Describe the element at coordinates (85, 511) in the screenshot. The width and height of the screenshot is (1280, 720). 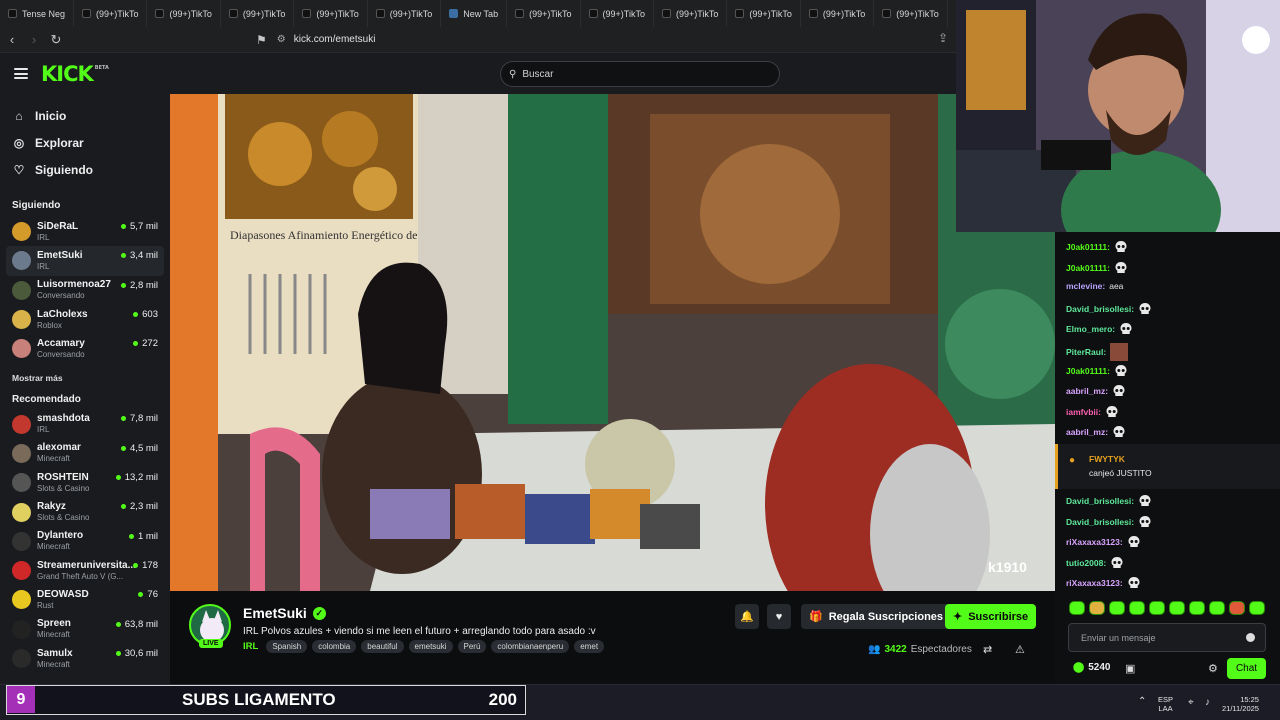
I see `channel-item: Rakyz Slots & Casino 2,3 mil` at that location.